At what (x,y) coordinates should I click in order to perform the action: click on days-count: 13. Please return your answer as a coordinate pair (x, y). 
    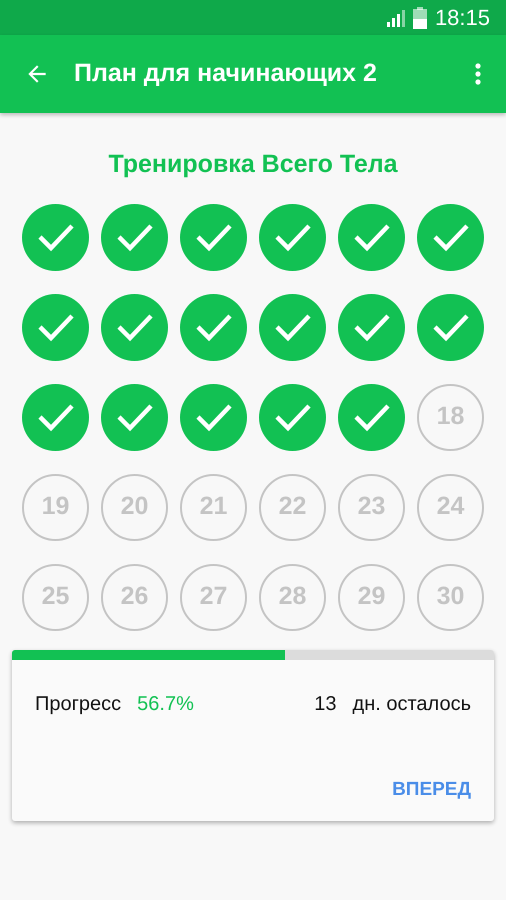
    Looking at the image, I should click on (325, 704).